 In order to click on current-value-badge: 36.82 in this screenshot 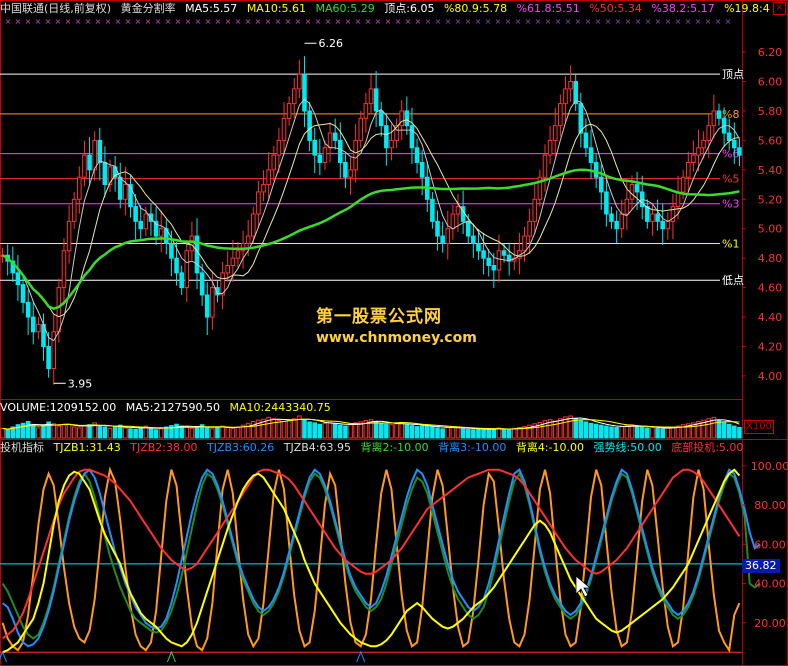, I will do `click(761, 566)`.